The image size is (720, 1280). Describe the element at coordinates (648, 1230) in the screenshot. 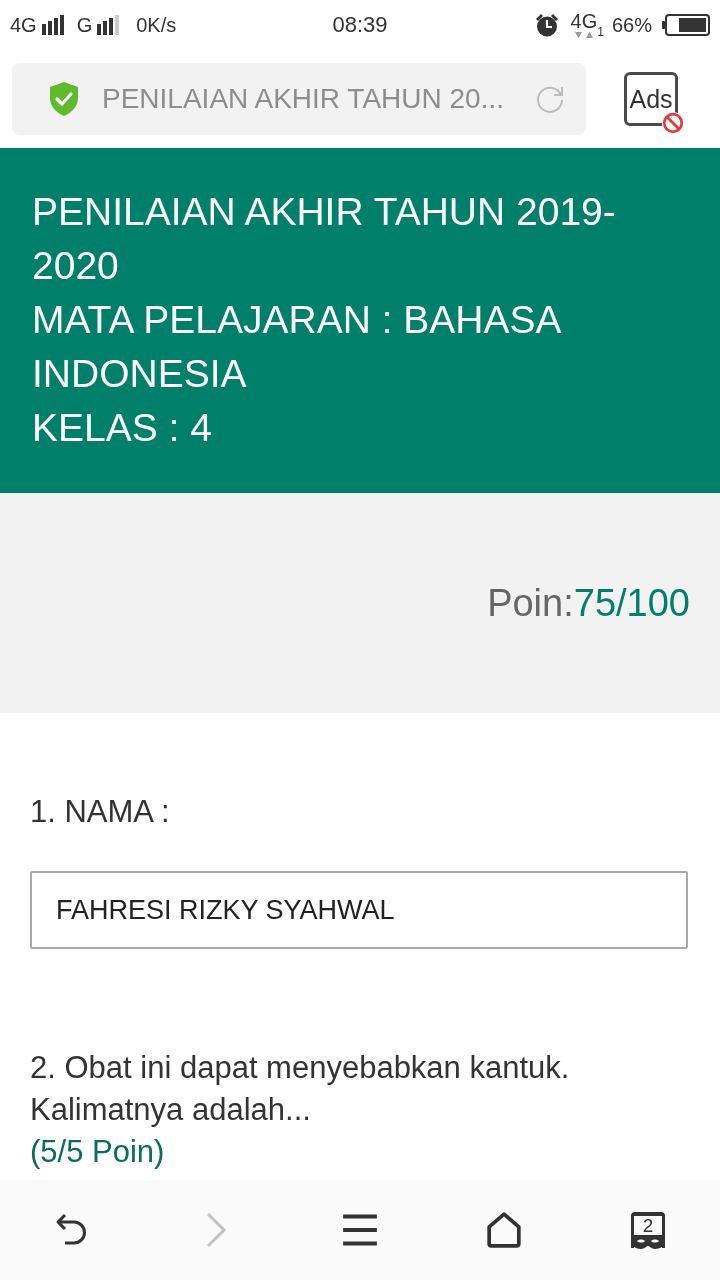

I see `tabs-button: 2` at that location.